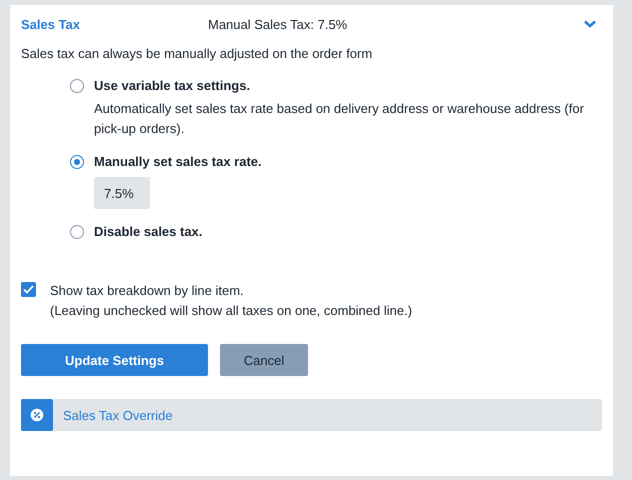 The image size is (632, 480). I want to click on tax-rate-field: 7.5%, so click(122, 193).